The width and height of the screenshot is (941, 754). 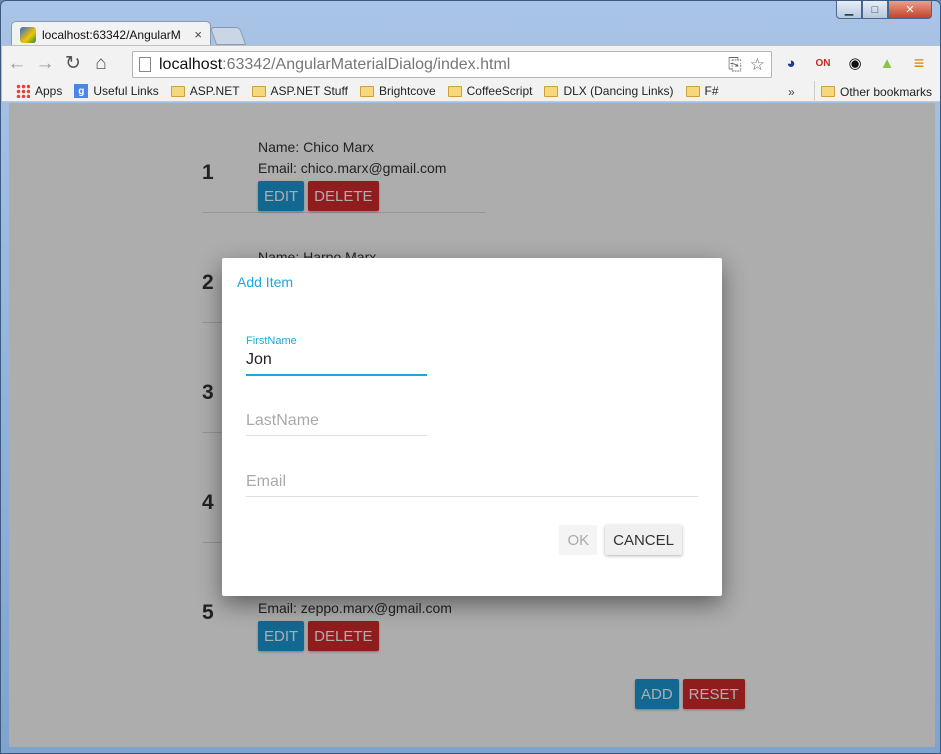 What do you see at coordinates (299, 91) in the screenshot?
I see `bookmark-aspnet-stuff: ASP.NET Stuff` at bounding box center [299, 91].